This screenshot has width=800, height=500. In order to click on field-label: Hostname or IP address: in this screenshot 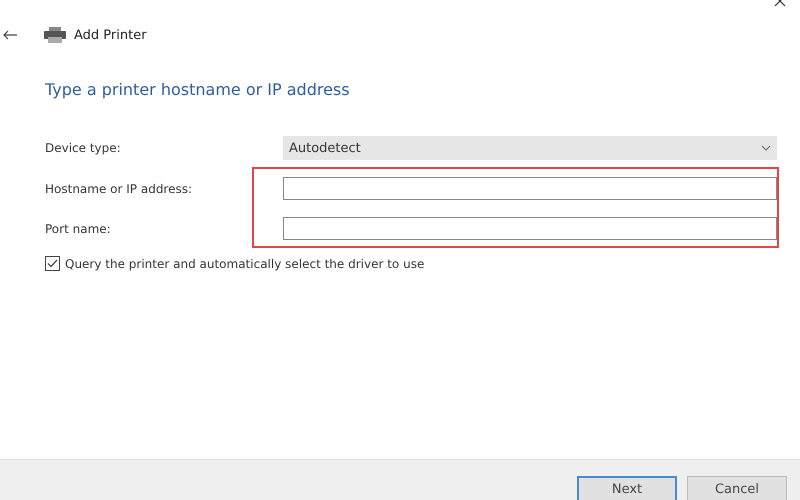, I will do `click(119, 189)`.